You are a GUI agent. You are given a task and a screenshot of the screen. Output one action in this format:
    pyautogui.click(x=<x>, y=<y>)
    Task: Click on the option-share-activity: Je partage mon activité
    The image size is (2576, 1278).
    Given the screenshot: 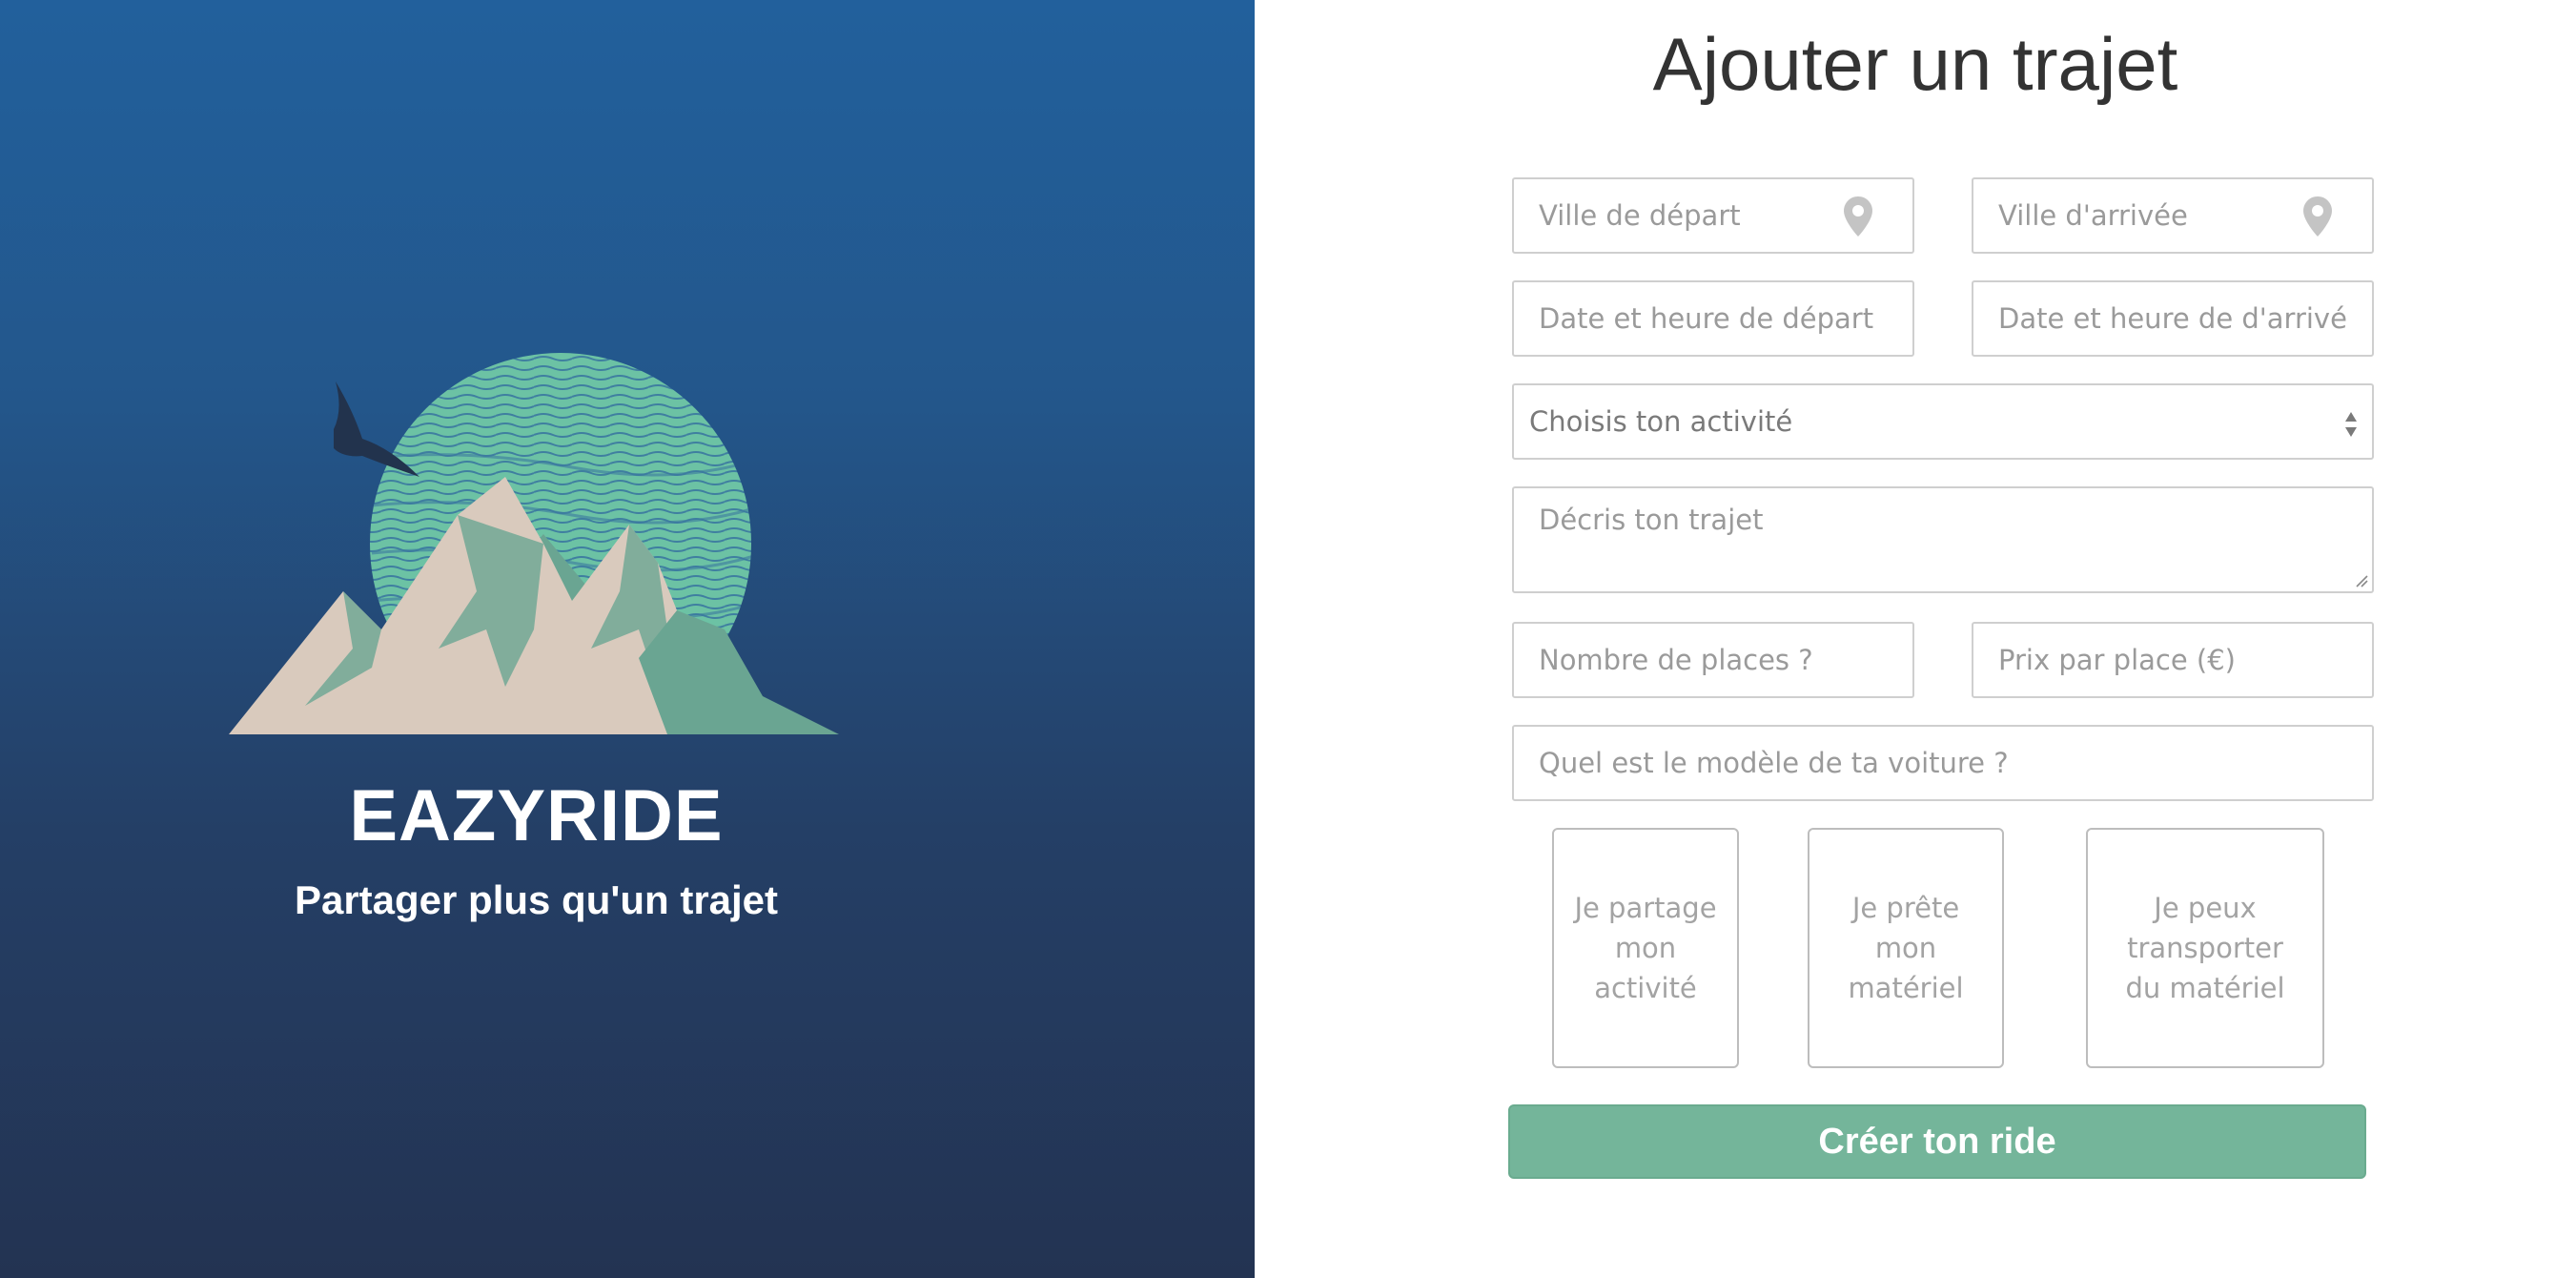 What is the action you would take?
    pyautogui.click(x=1645, y=948)
    